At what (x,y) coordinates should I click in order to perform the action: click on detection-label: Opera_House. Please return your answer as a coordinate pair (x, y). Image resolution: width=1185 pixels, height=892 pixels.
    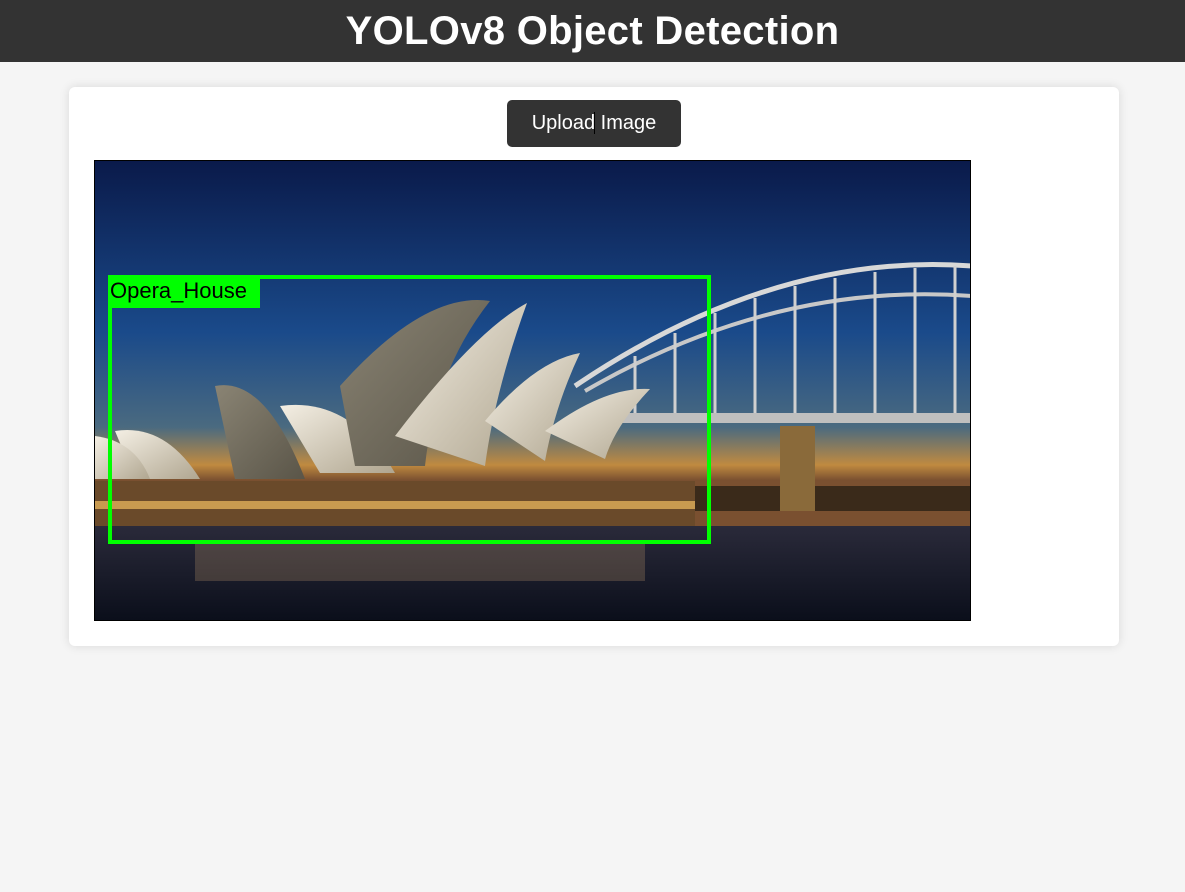
    Looking at the image, I should click on (184, 291).